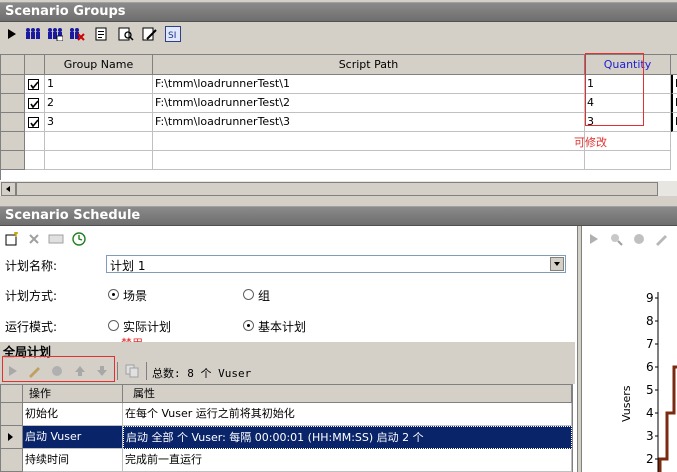  What do you see at coordinates (369, 122) in the screenshot?
I see `script-path-cell: F:\tmm\loadrunnerTest\3` at bounding box center [369, 122].